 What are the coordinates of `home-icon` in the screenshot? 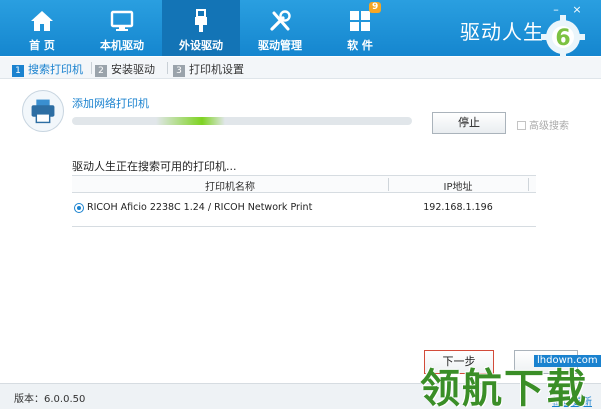 It's located at (42, 21).